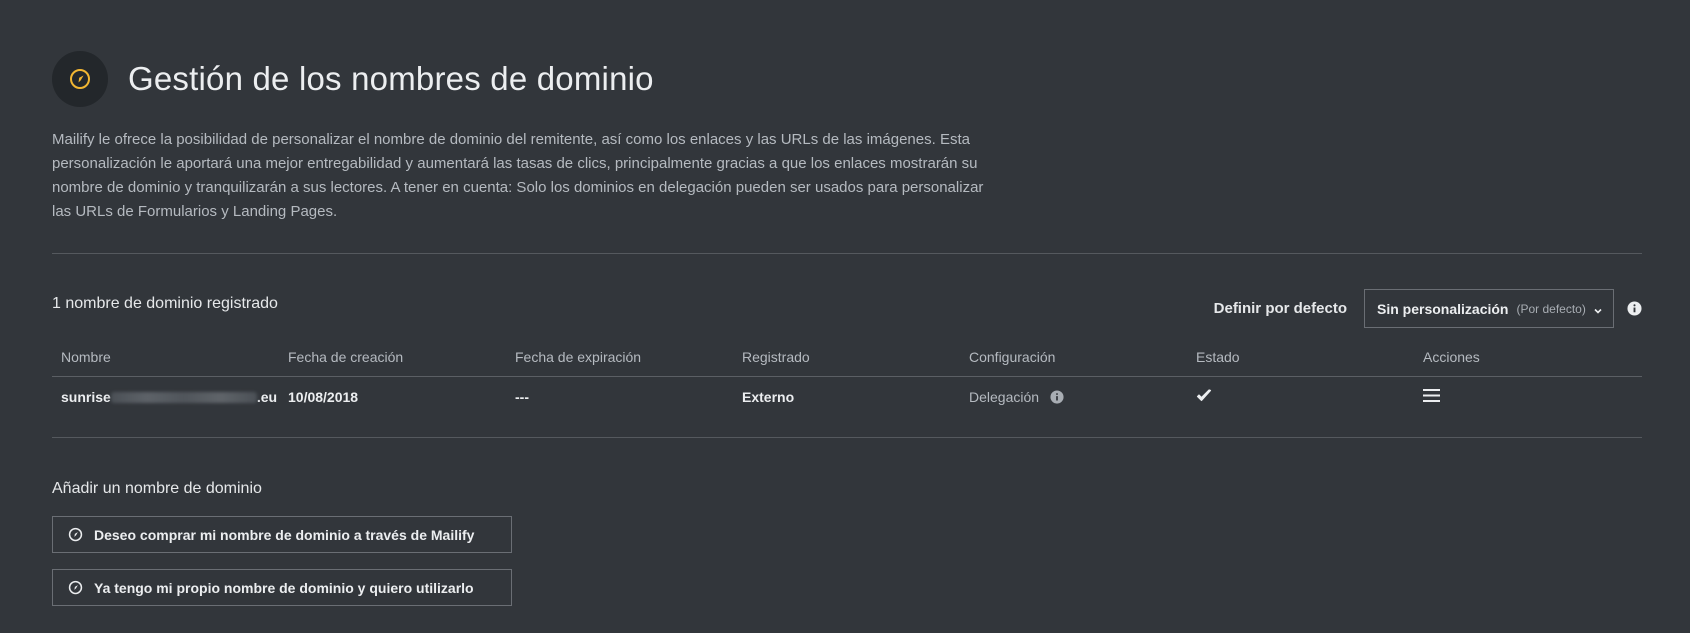  Describe the element at coordinates (267, 397) in the screenshot. I see `domain-name-suffix: .eu` at that location.